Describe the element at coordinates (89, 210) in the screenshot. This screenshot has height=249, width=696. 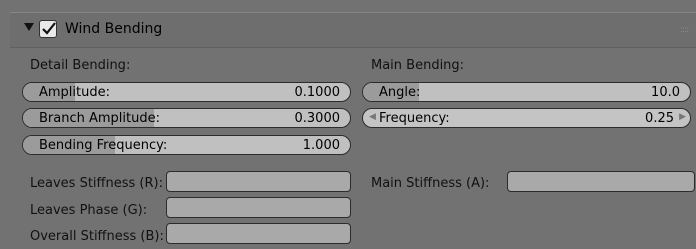
I see `leaves-phase-label: Leaves Phase (G):` at that location.